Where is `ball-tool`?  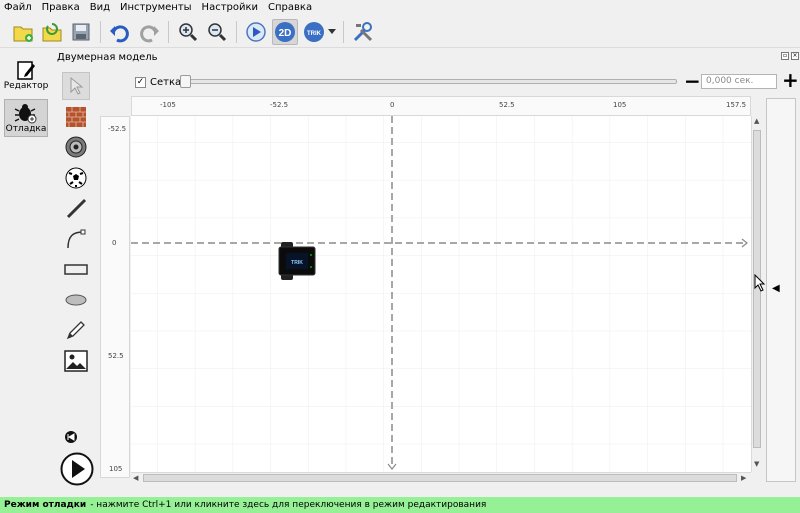
ball-tool is located at coordinates (76, 178).